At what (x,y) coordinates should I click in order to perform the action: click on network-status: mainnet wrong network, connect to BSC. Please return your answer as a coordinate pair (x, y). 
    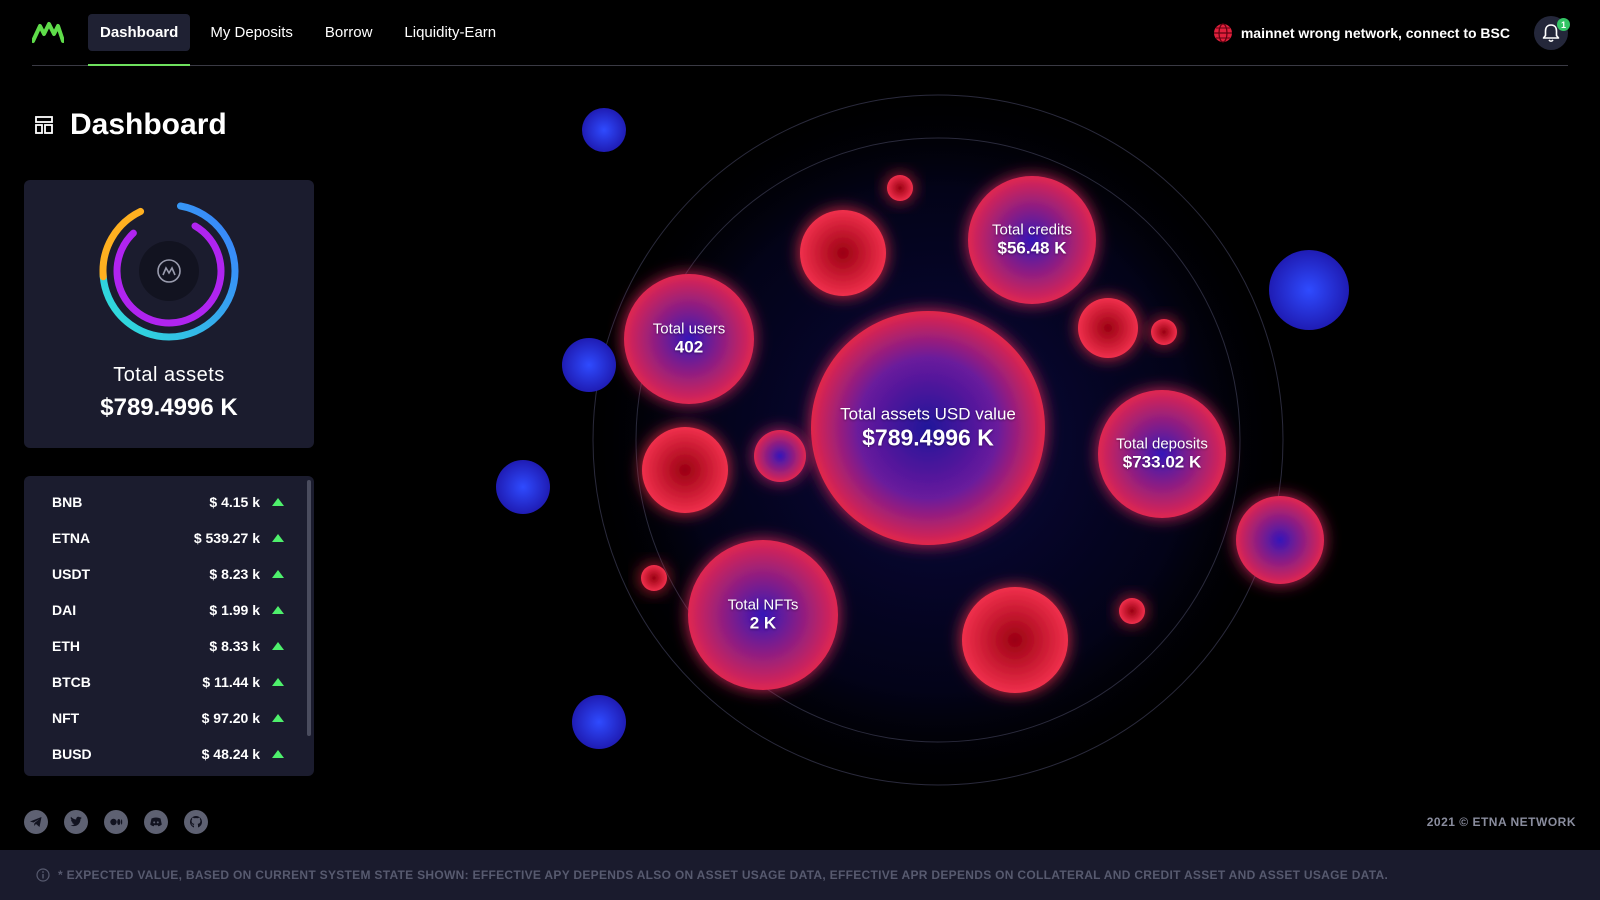
    Looking at the image, I should click on (1361, 33).